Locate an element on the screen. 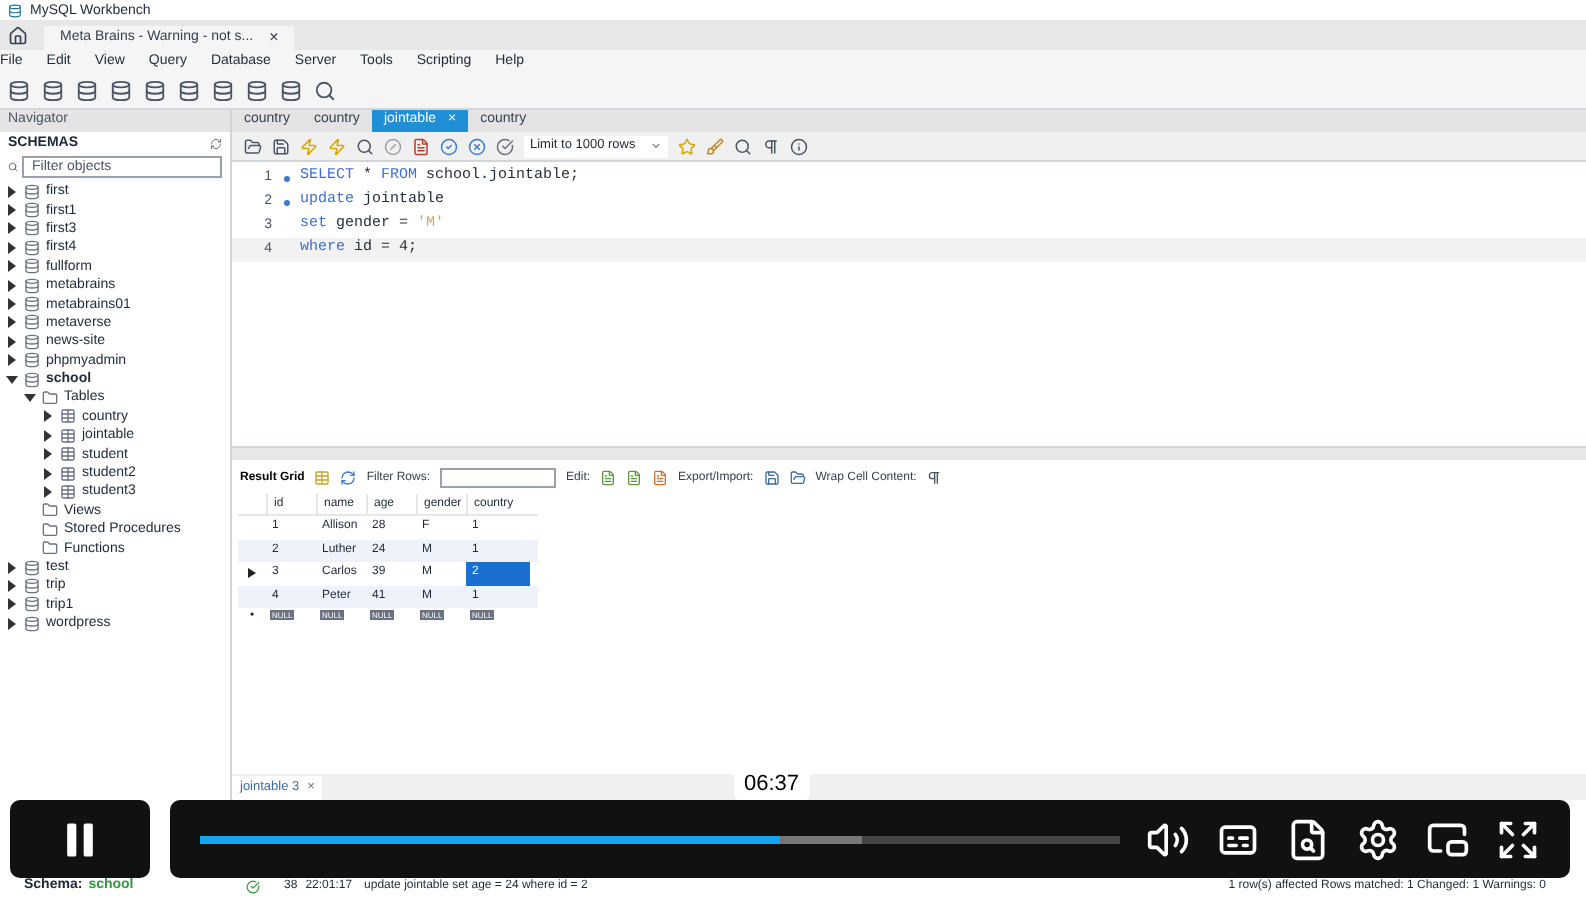 The width and height of the screenshot is (1586, 898). save-icon is located at coordinates (281, 146).